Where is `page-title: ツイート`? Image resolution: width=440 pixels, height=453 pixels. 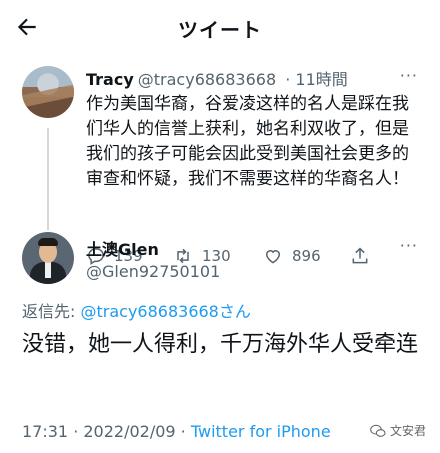 page-title: ツイート is located at coordinates (220, 30).